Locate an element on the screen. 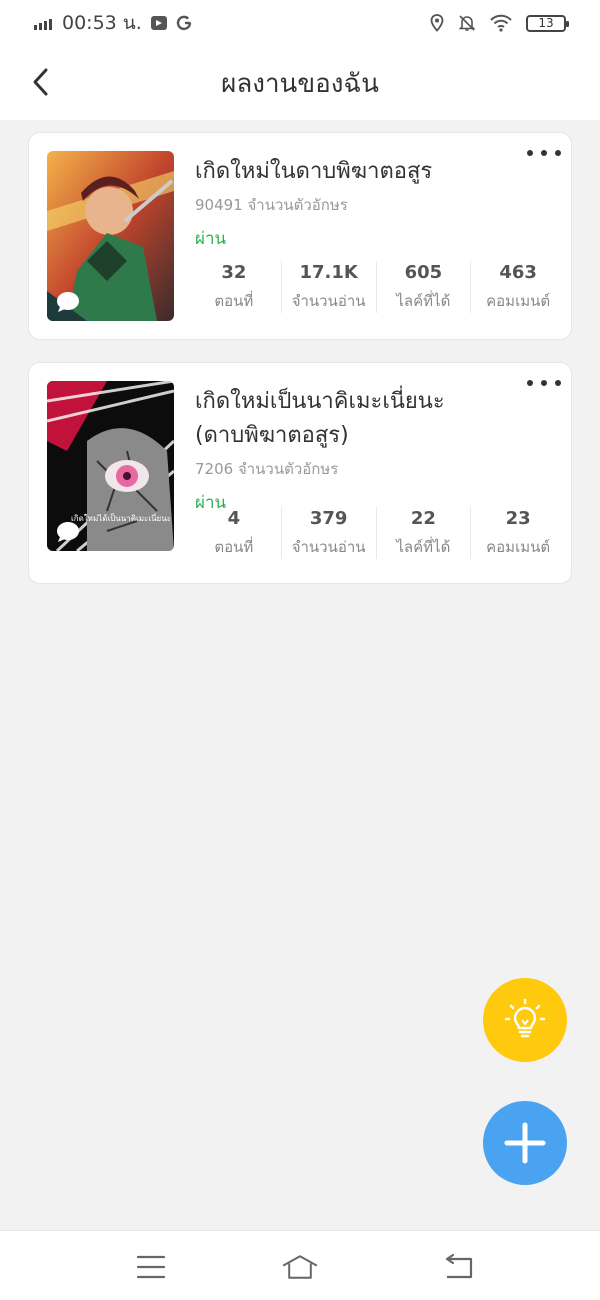  menu-icon is located at coordinates (151, 1267).